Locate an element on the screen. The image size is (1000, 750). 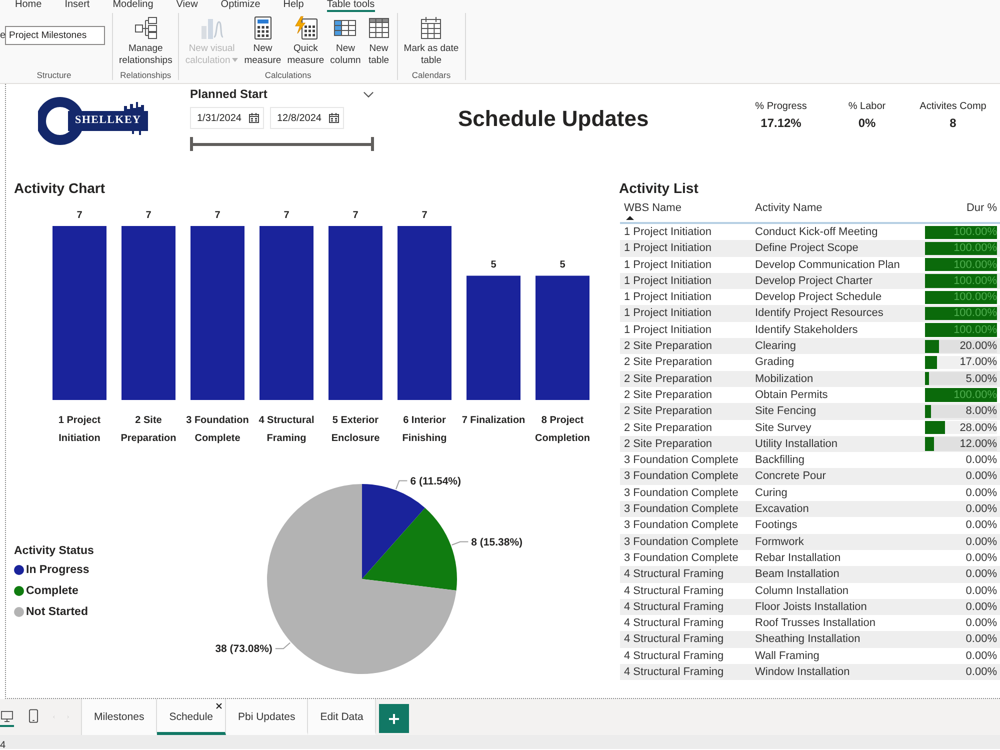
table-cell-text: Beam Installation is located at coordinates (797, 574).